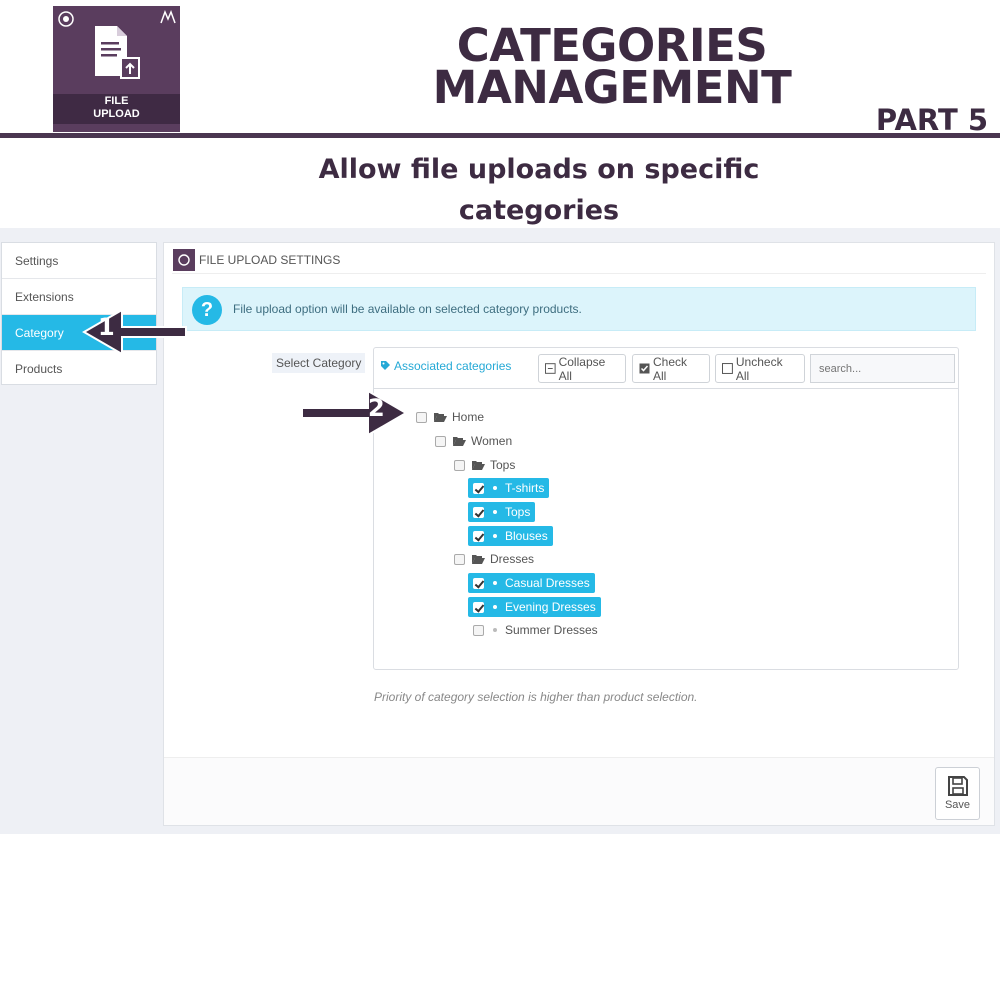 This screenshot has width=1000, height=1000. What do you see at coordinates (492, 441) in the screenshot?
I see `tree-node-label: Women` at bounding box center [492, 441].